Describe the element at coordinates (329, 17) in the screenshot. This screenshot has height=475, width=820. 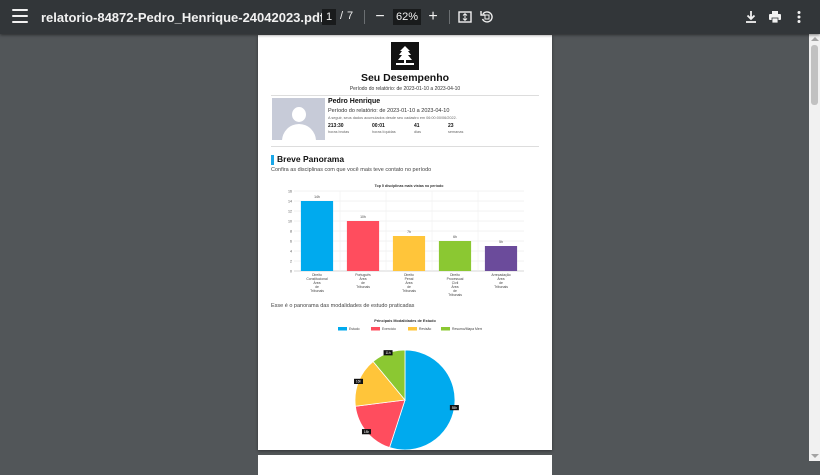
I see `page-number-input: 1` at that location.